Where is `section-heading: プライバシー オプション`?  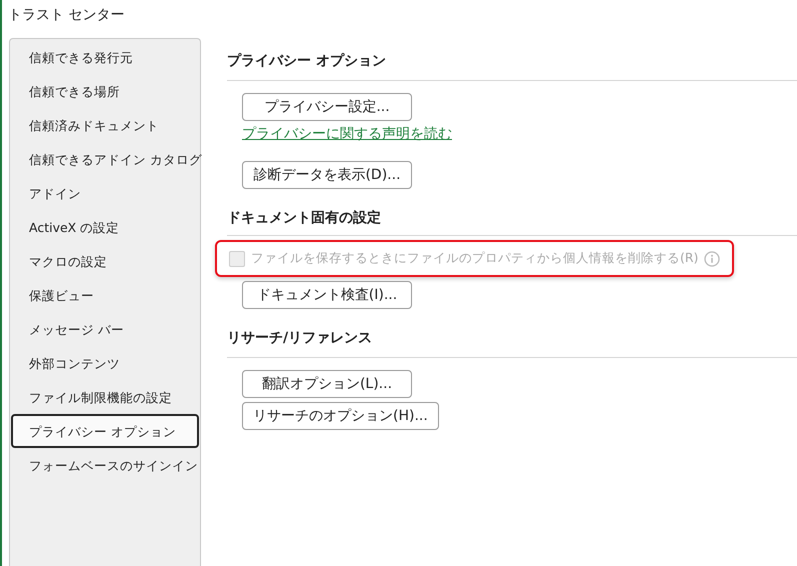 section-heading: プライバシー オプション is located at coordinates (306, 61).